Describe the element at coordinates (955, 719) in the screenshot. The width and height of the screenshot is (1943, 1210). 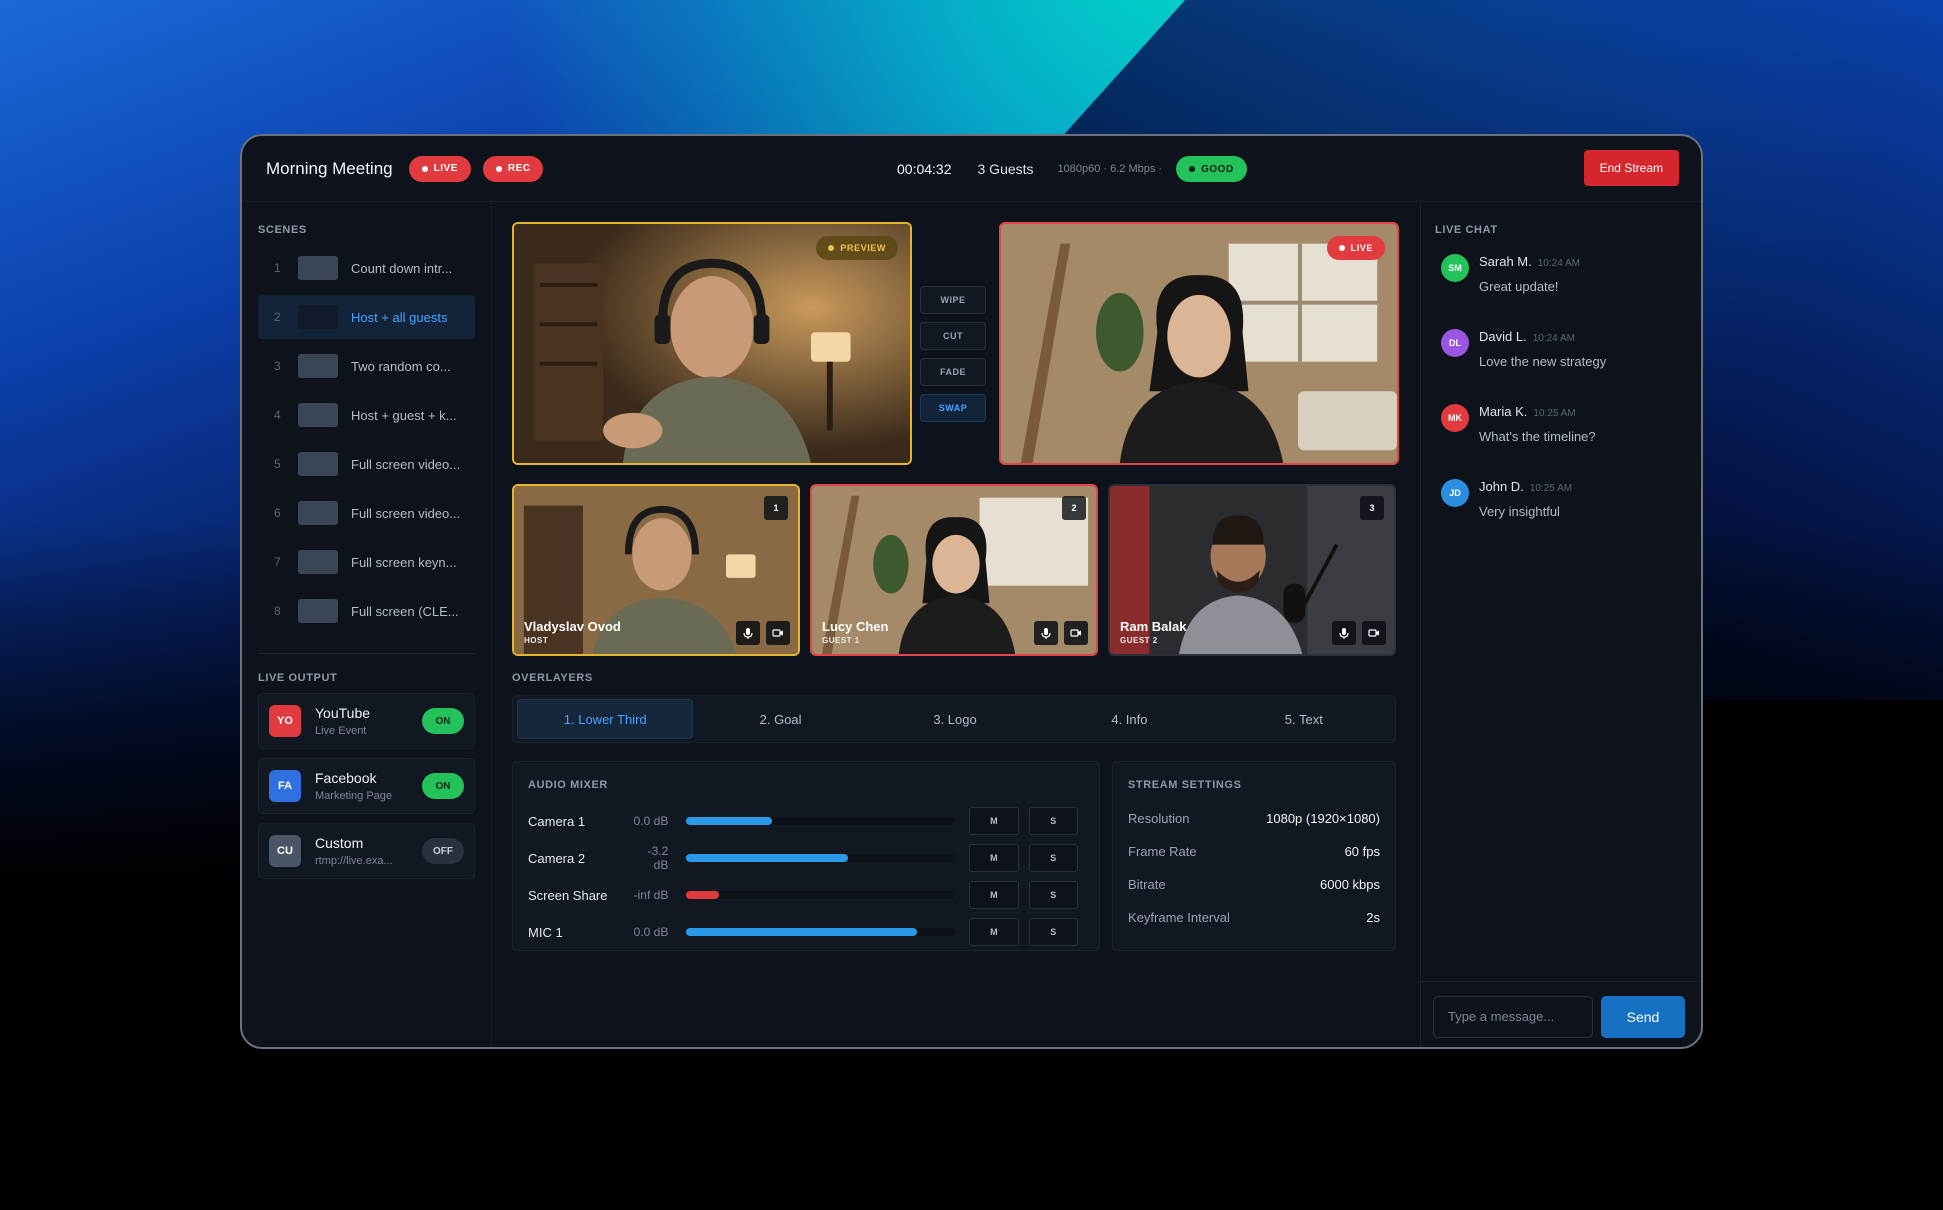
I see `overlayer-tab: 3. Logo` at that location.